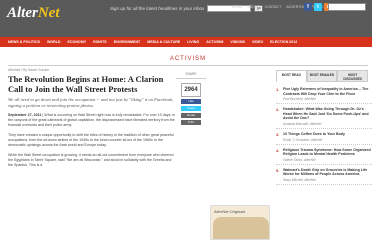 The image size is (372, 240). Describe the element at coordinates (299, 179) in the screenshot. I see `list-item-author: Stacy Mitchell, AlterNet` at that location.